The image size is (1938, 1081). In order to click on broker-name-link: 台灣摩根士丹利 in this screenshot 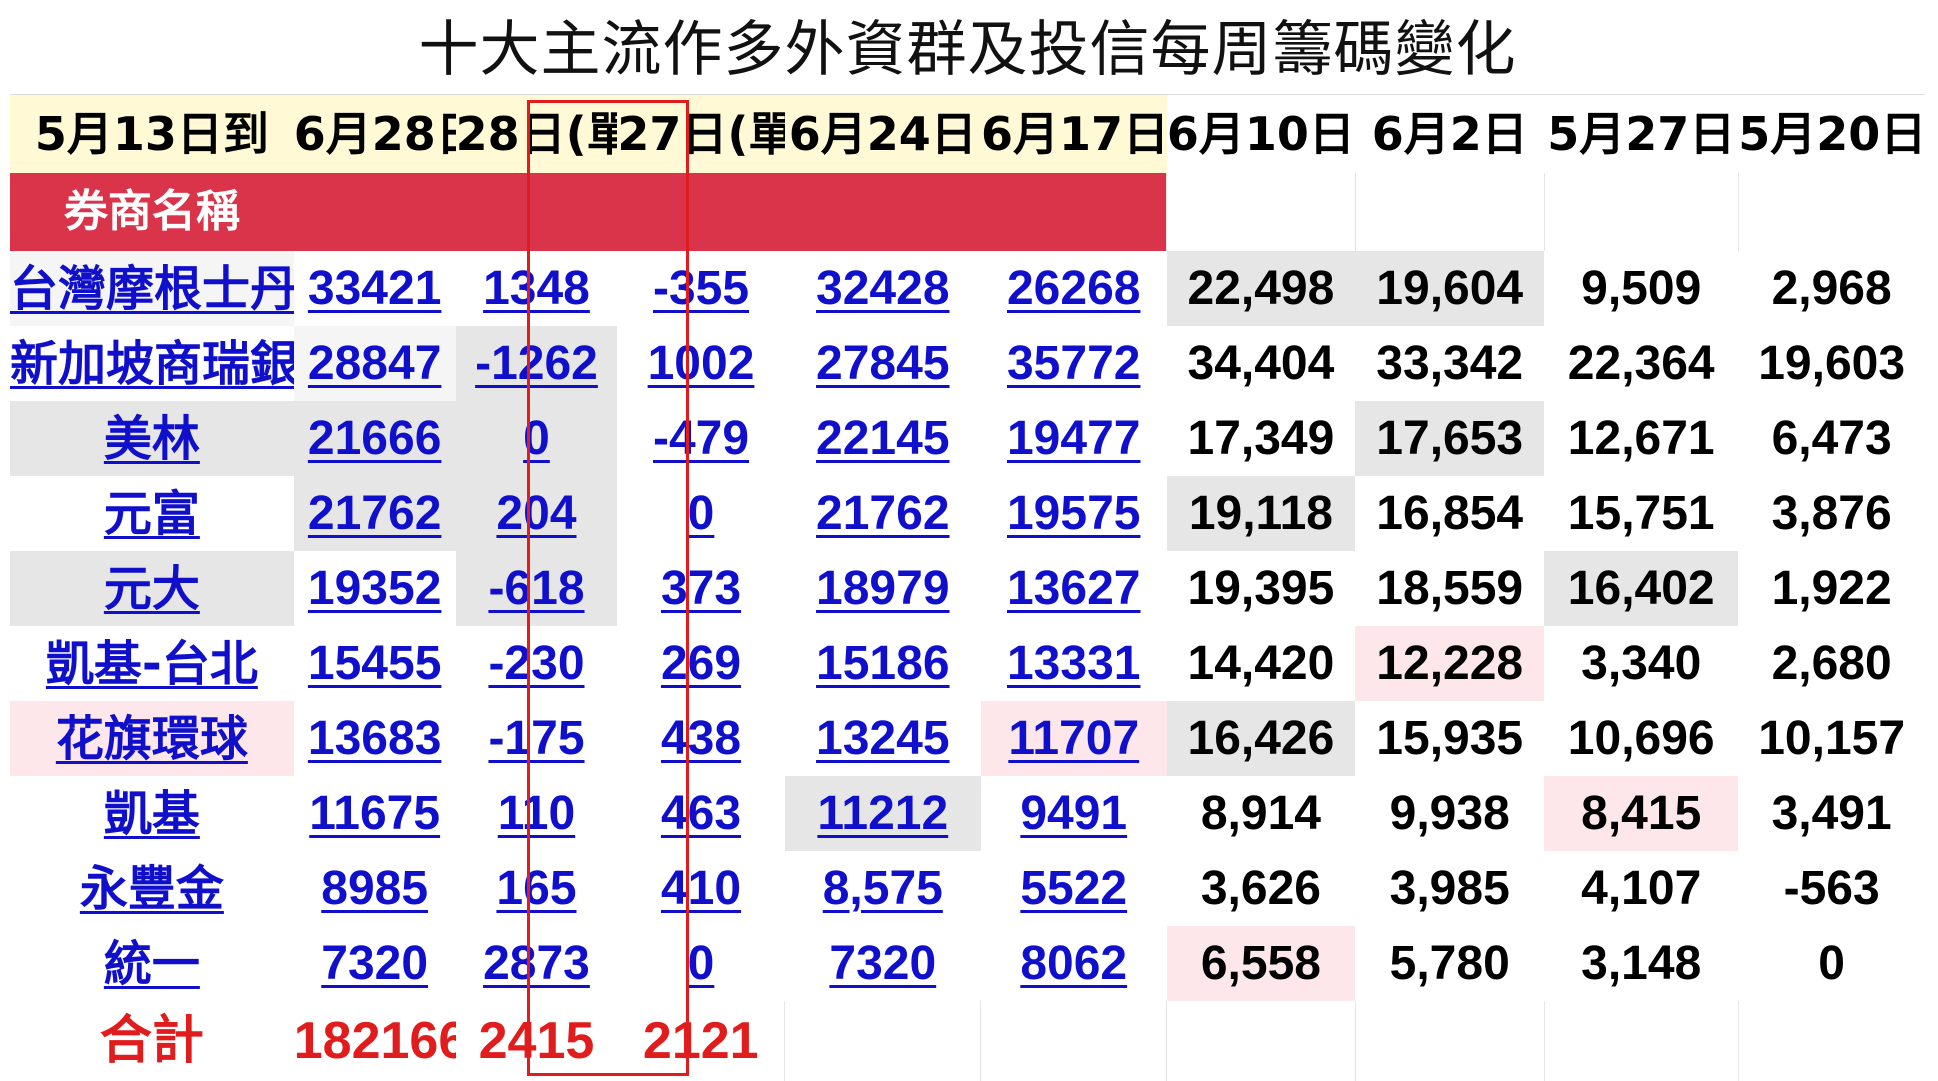, I will do `click(152, 288)`.